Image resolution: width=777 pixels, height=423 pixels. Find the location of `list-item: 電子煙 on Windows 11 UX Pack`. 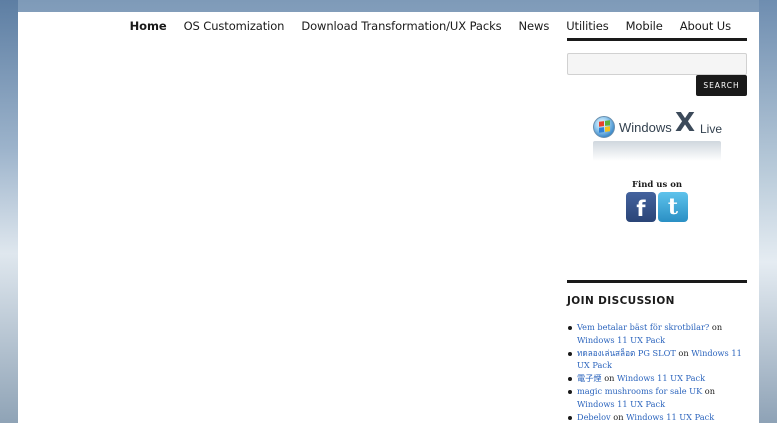

list-item: 電子煙 on Windows 11 UX Pack is located at coordinates (657, 378).